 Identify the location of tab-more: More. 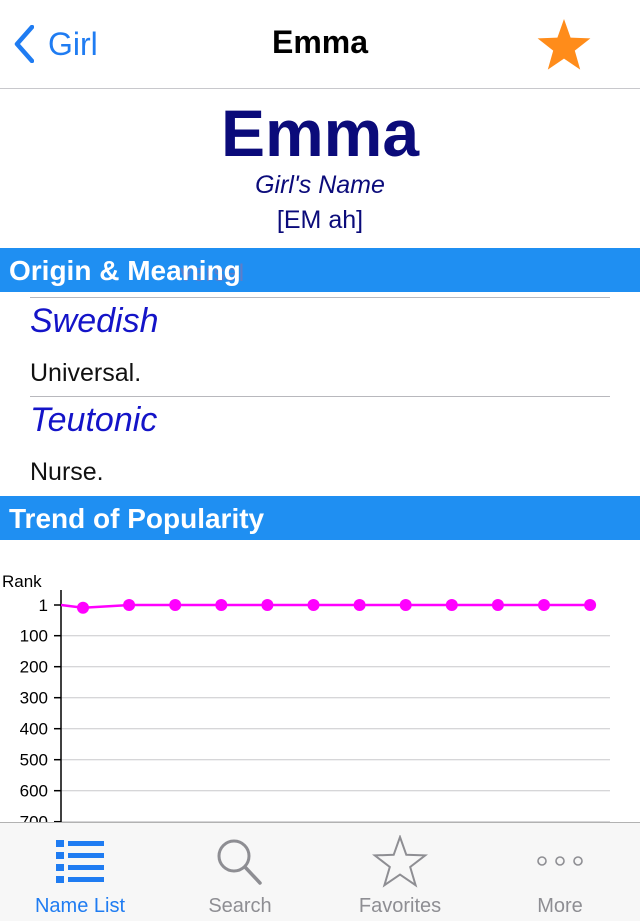
(560, 872).